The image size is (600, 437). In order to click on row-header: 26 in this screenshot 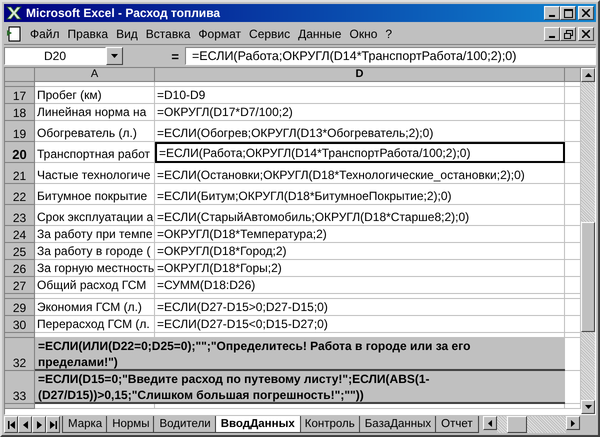, I will do `click(20, 268)`.